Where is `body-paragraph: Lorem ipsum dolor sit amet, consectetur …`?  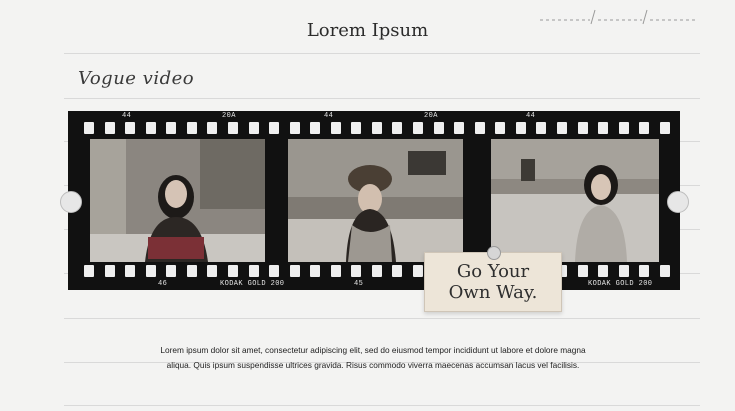
body-paragraph: Lorem ipsum dolor sit amet, consectetur … is located at coordinates (373, 358).